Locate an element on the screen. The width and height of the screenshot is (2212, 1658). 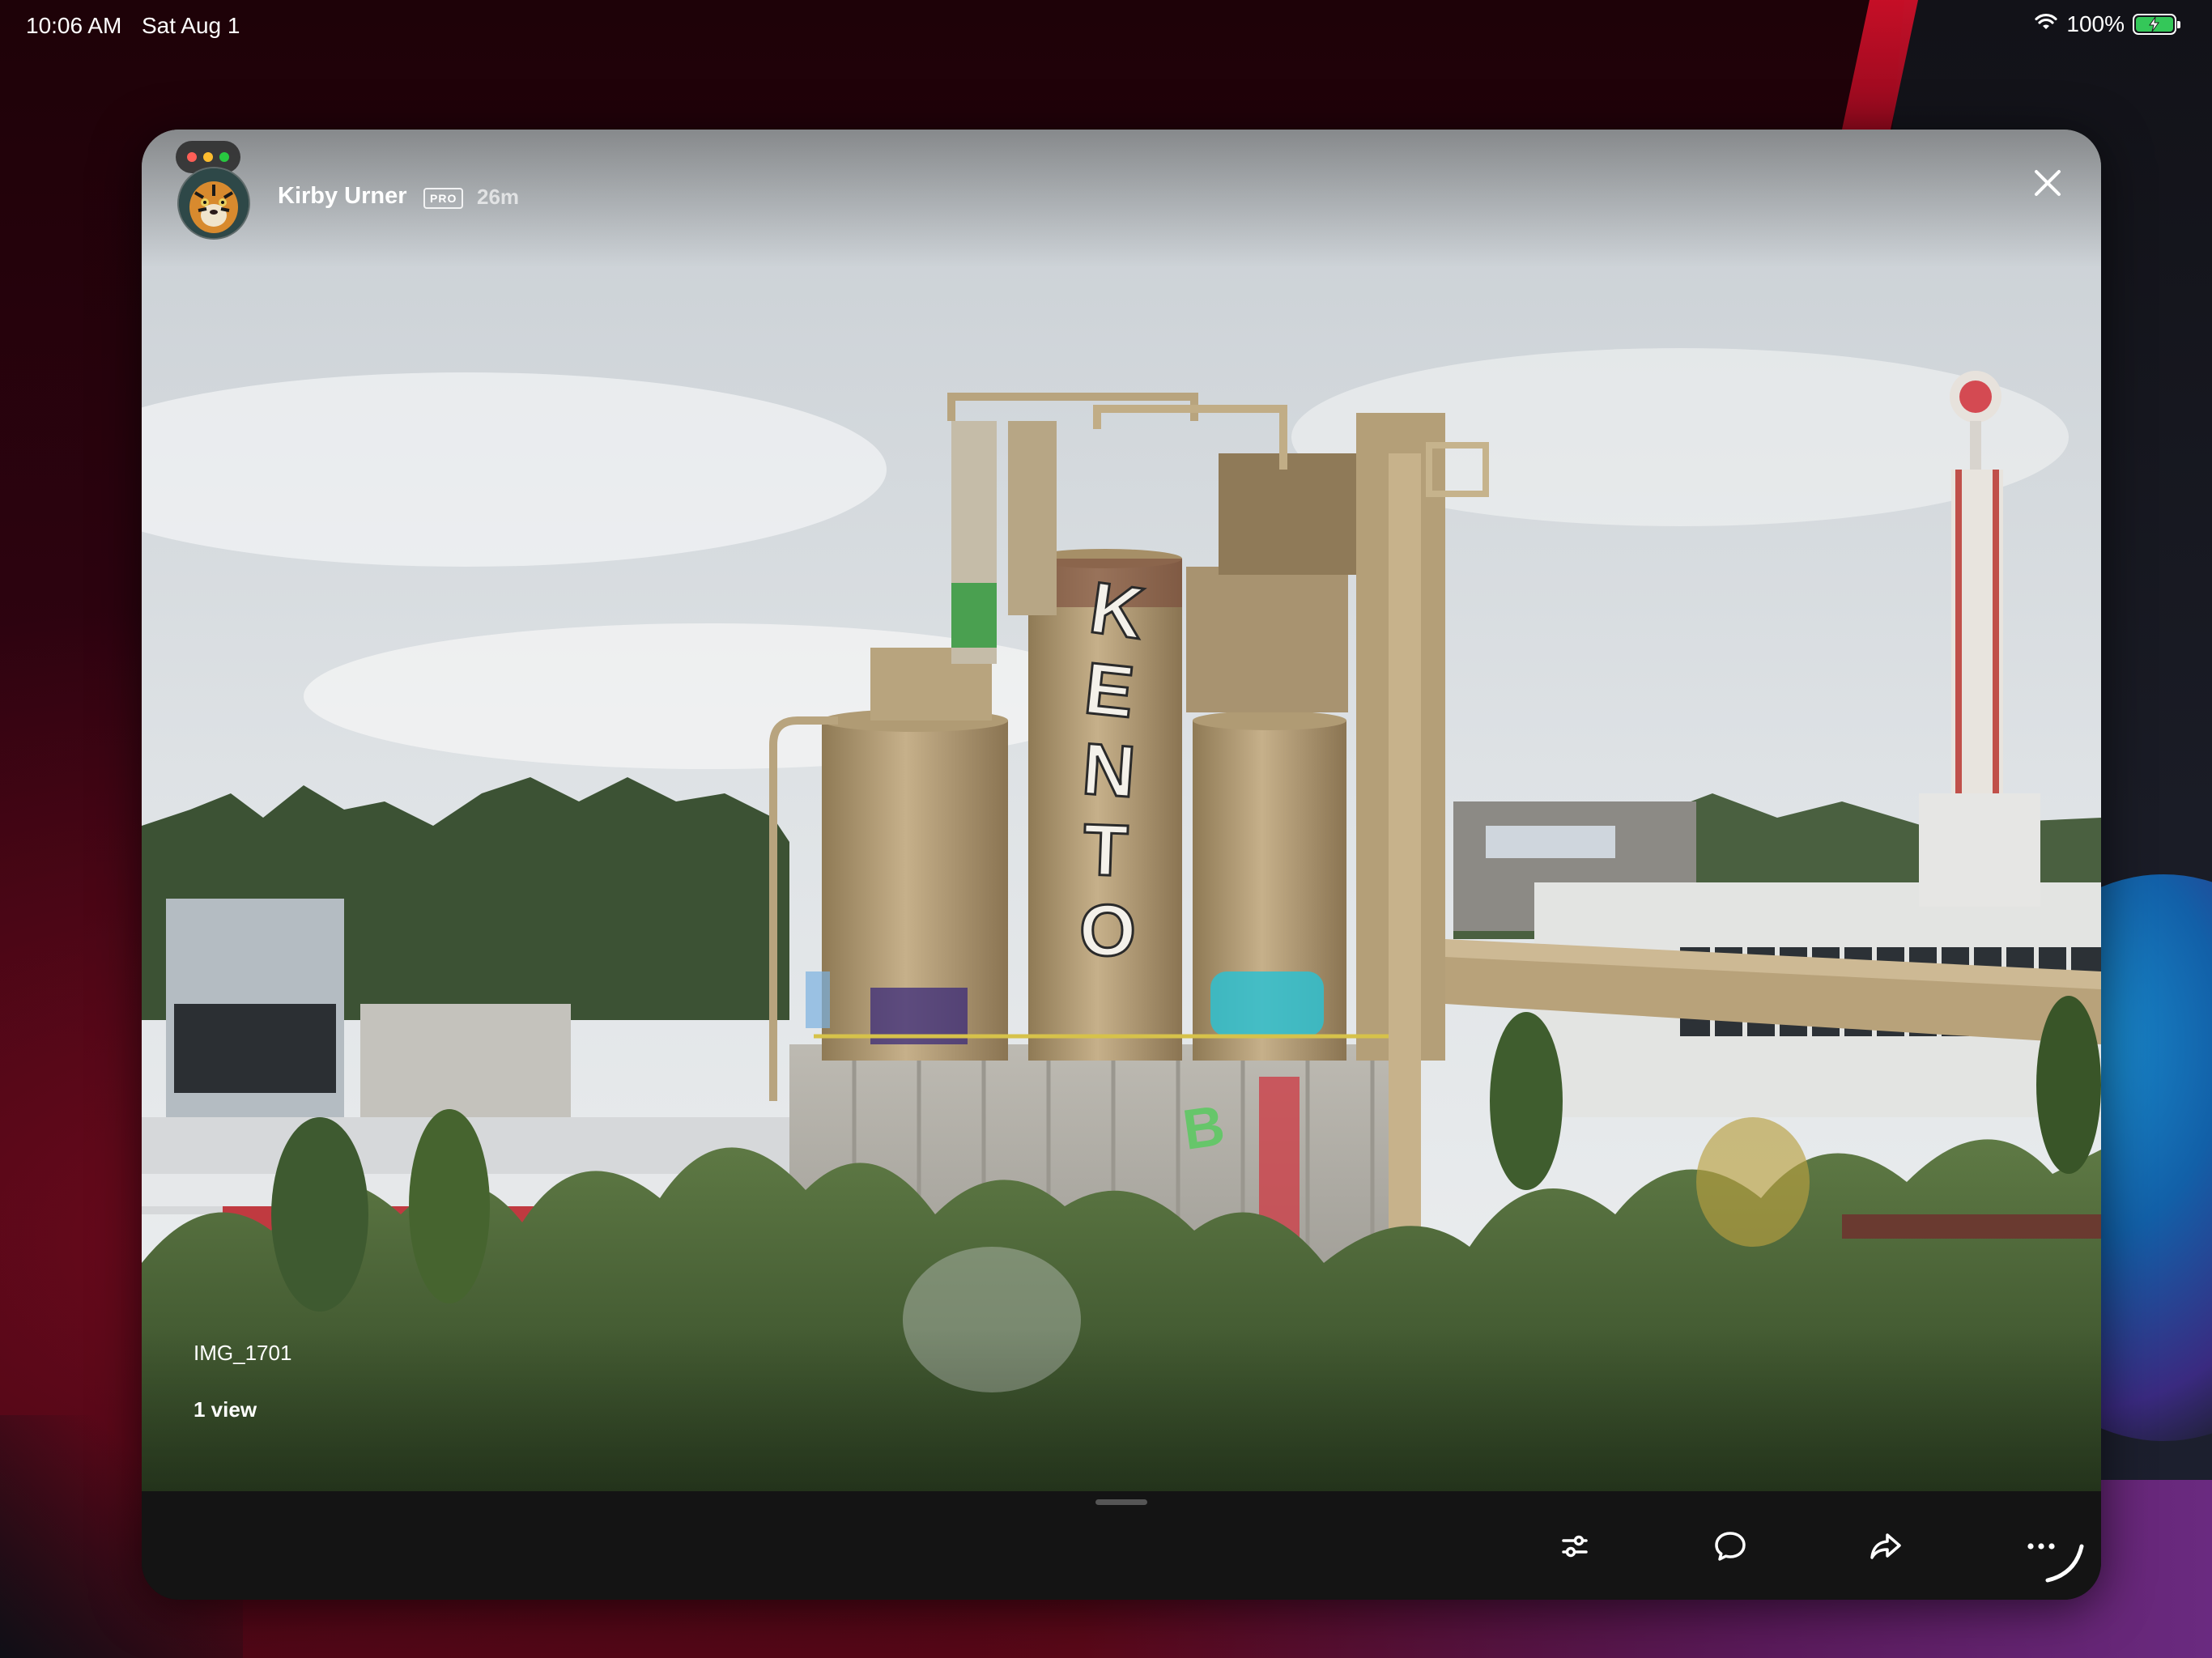
photo-title: IMG_1701 is located at coordinates (243, 1353).